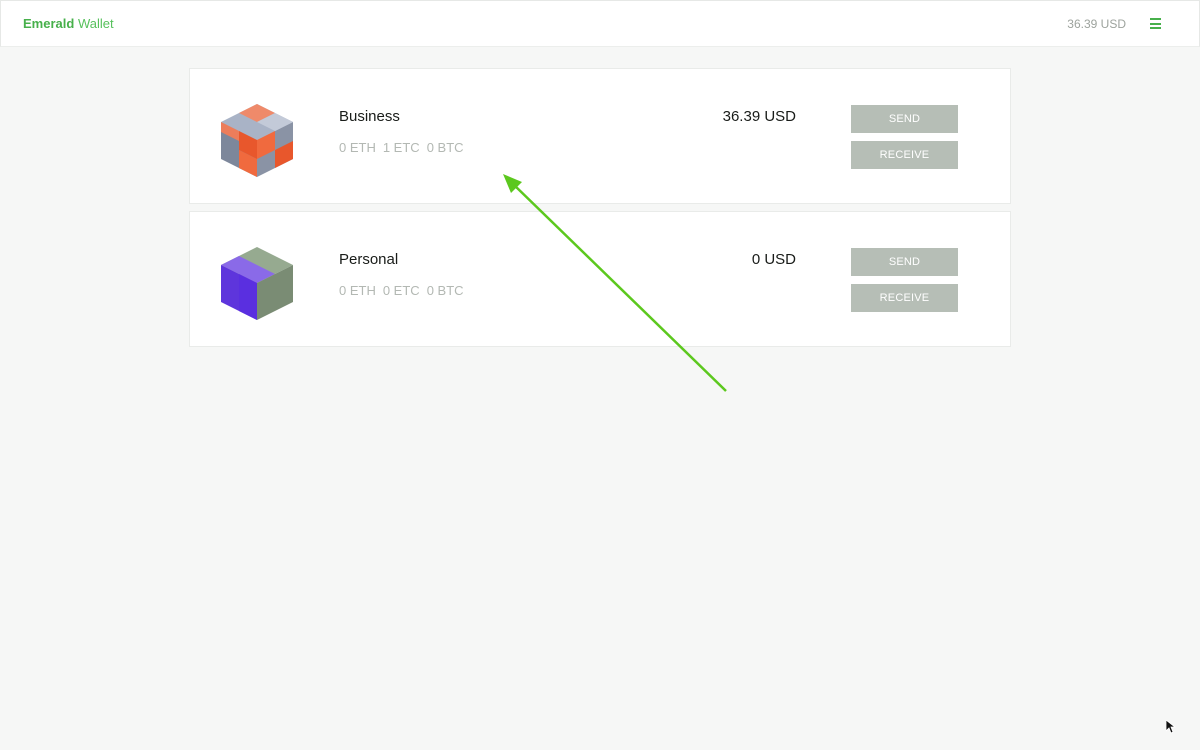  Describe the element at coordinates (759, 116) in the screenshot. I see `fiat-balance: 36.39 USD` at that location.